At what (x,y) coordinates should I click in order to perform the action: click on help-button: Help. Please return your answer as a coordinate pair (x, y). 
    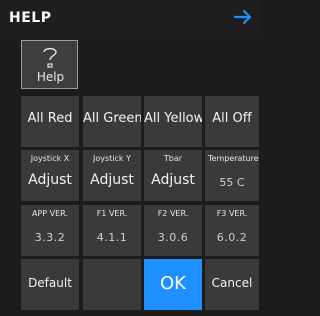
    Looking at the image, I should click on (49, 64).